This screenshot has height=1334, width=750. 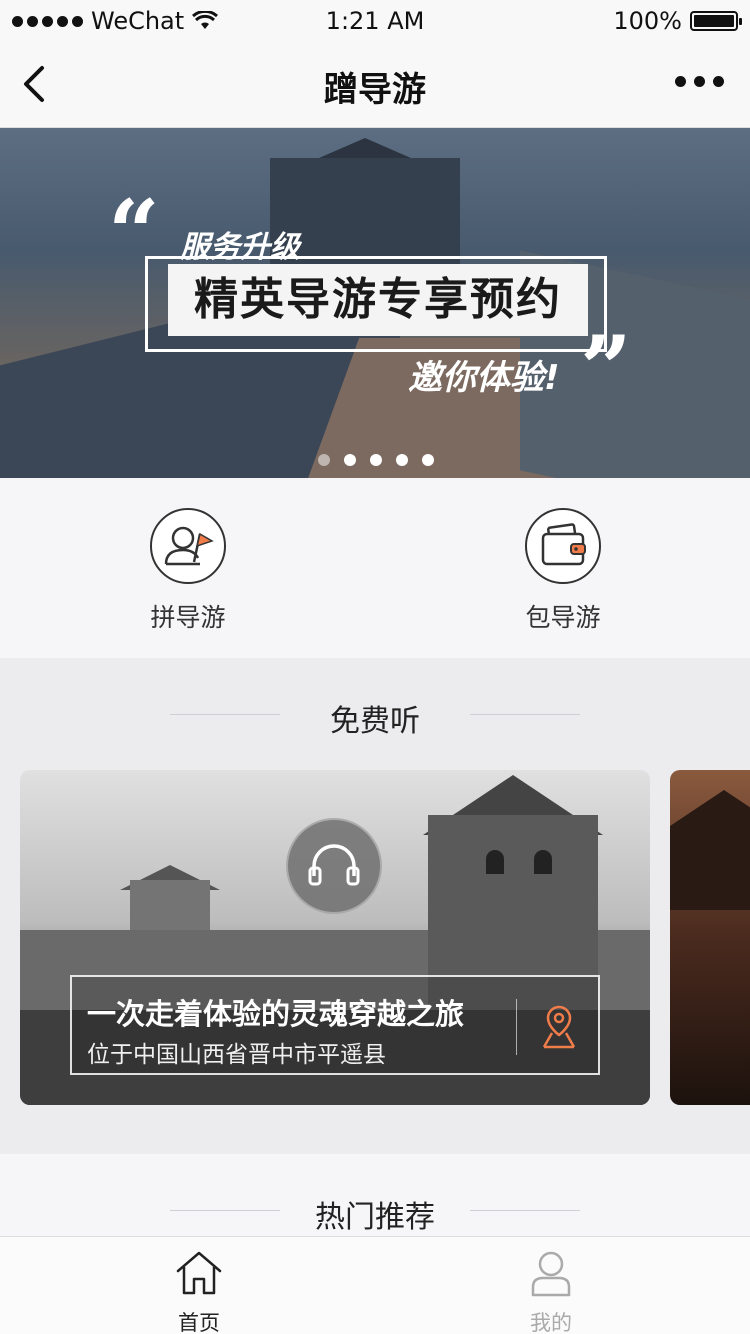 What do you see at coordinates (375, 568) in the screenshot?
I see `service-entries: 拼导游 包导游` at bounding box center [375, 568].